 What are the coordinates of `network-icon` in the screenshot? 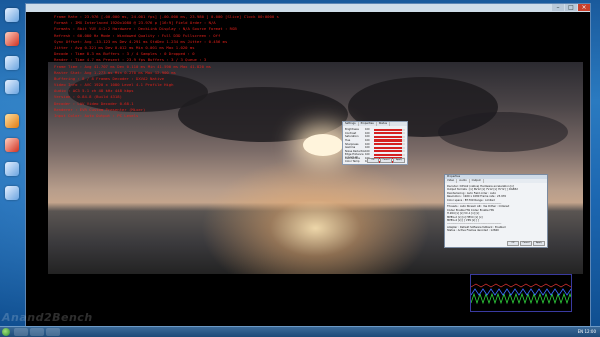 It's located at (12, 63).